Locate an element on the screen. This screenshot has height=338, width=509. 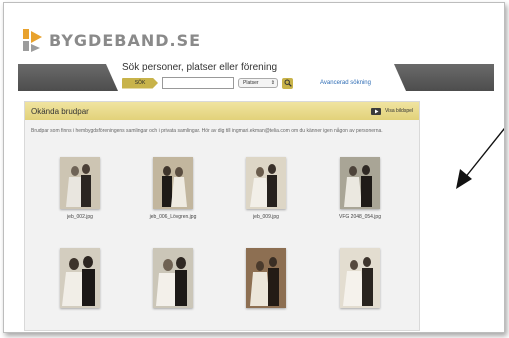
band-left-decoration is located at coordinates (68, 77).